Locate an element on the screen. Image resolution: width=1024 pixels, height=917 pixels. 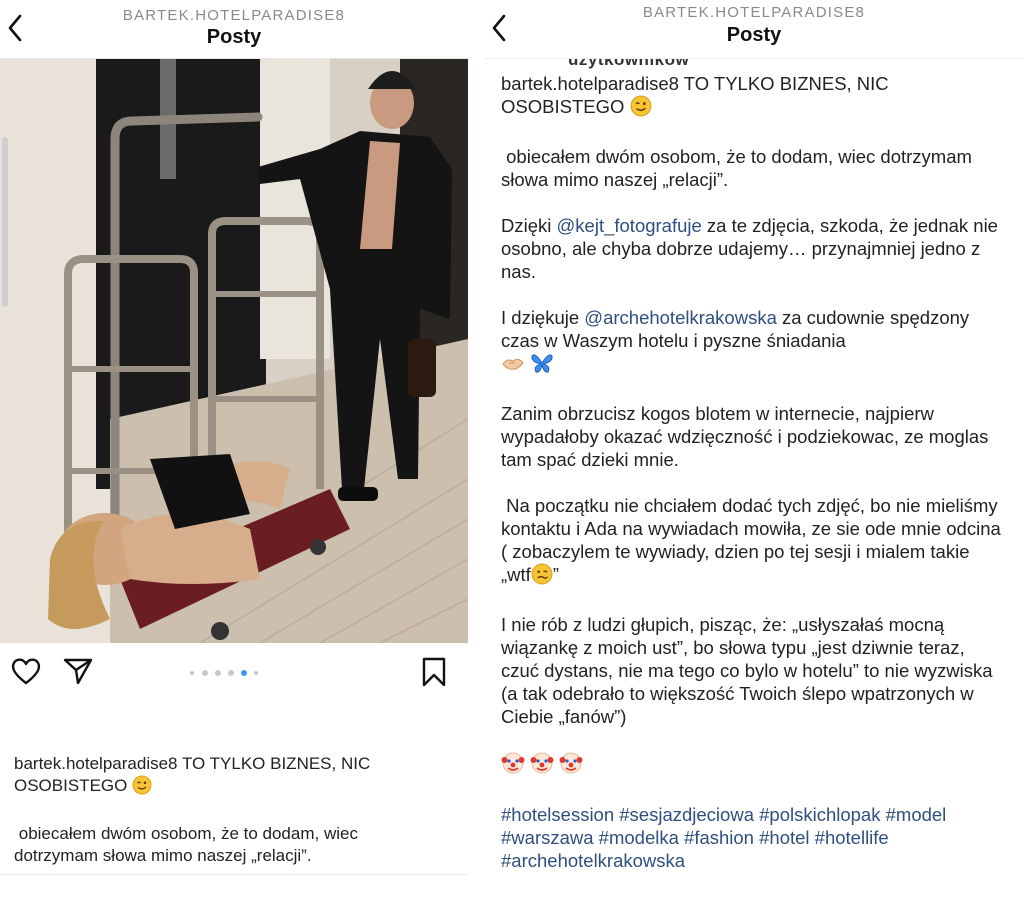
post-actions is located at coordinates (234, 673).